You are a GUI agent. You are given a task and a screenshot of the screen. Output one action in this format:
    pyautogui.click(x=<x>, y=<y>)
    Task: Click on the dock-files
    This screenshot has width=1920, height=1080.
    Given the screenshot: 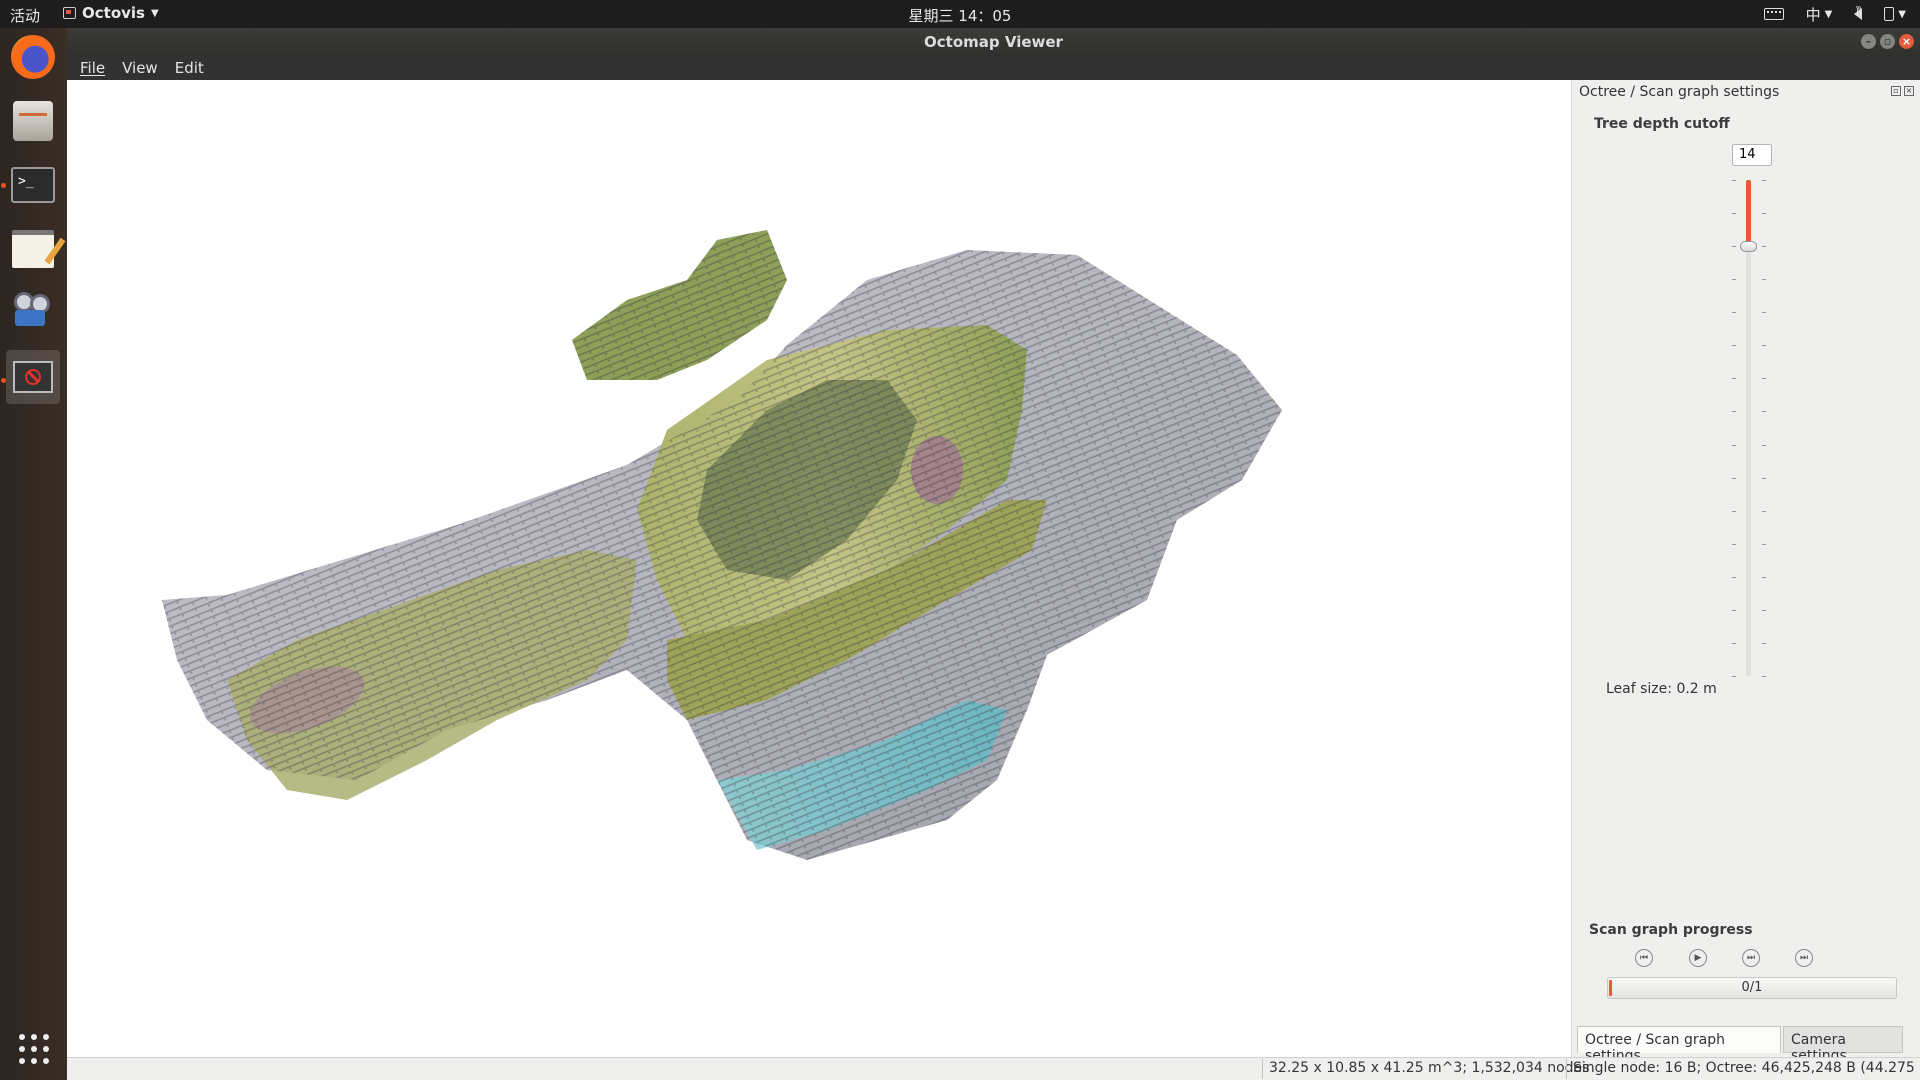 What is the action you would take?
    pyautogui.click(x=33, y=121)
    